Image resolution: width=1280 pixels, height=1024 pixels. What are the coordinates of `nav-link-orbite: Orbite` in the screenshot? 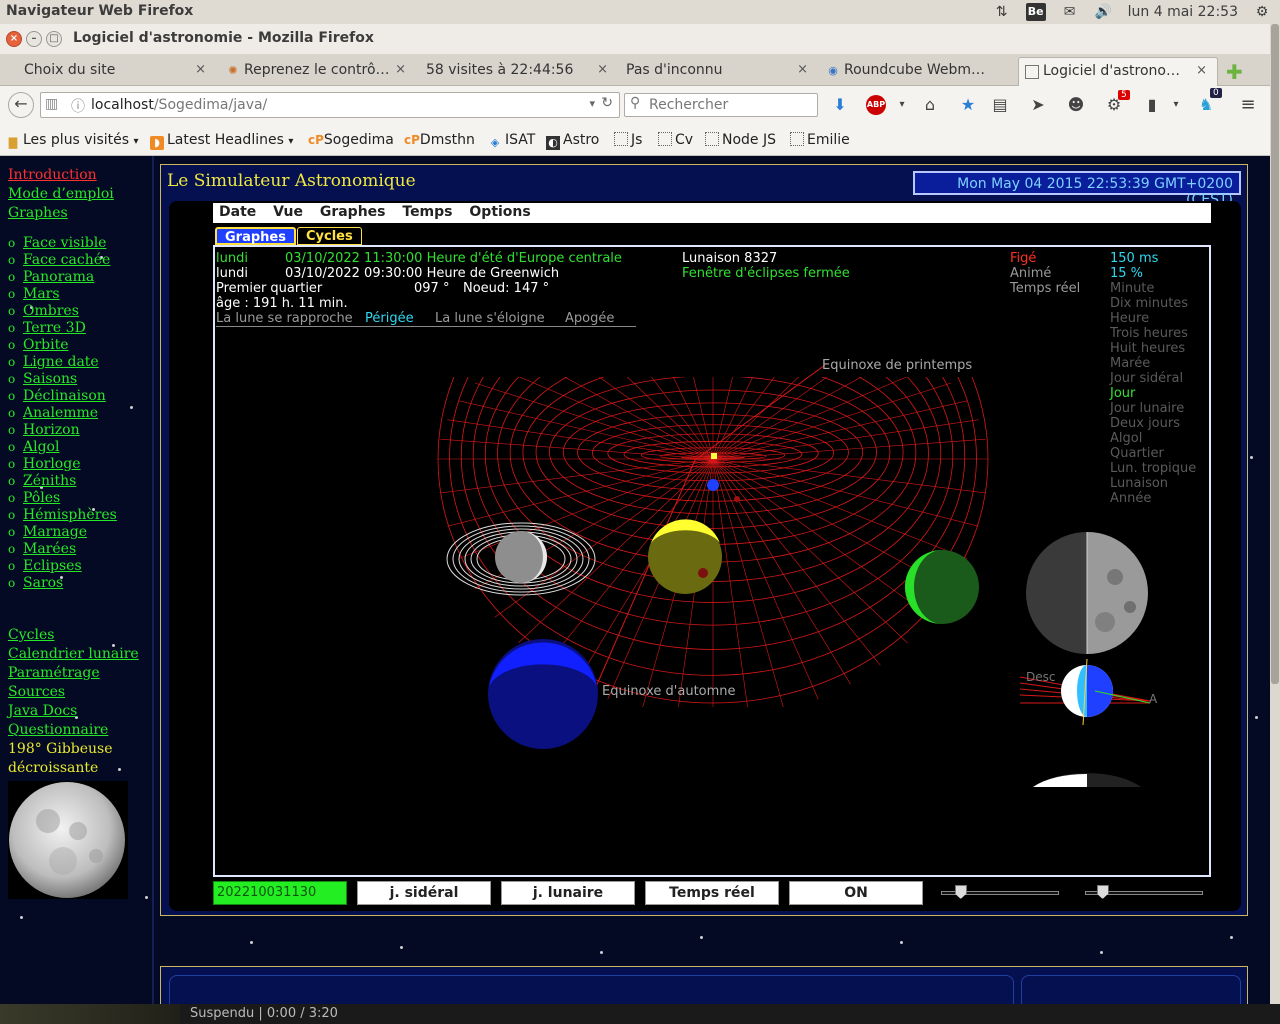 It's located at (46, 345).